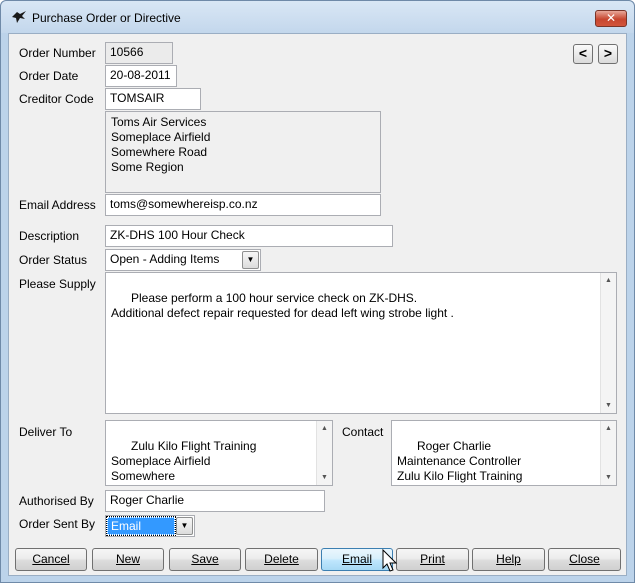 The height and width of the screenshot is (583, 635). Describe the element at coordinates (57, 205) in the screenshot. I see `email-address-label: Email Address` at that location.